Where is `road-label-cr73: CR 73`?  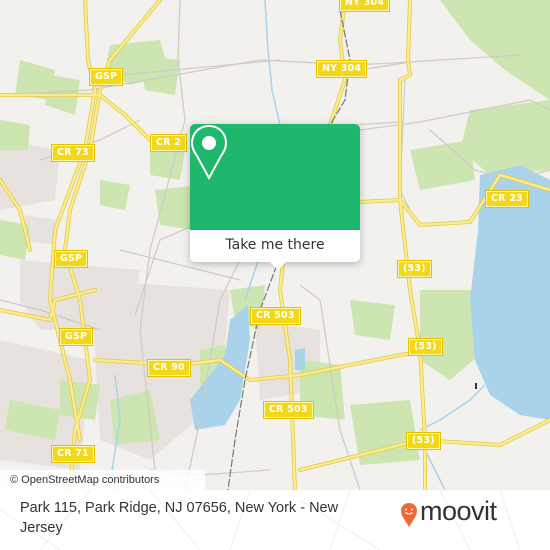 road-label-cr73: CR 73 is located at coordinates (73, 153).